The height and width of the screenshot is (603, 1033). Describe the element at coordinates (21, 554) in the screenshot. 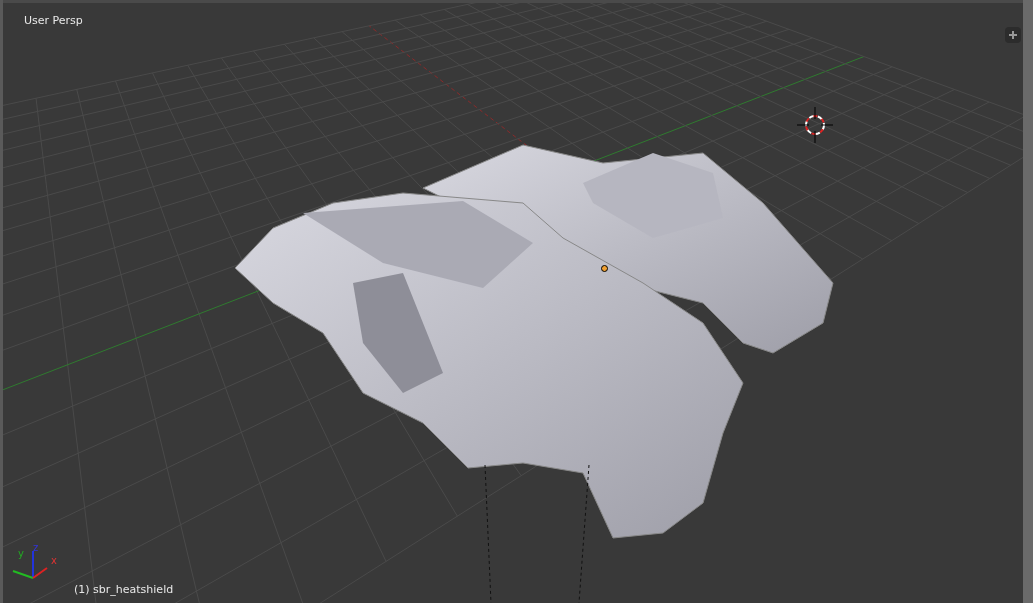

I see `axis-label: y` at that location.